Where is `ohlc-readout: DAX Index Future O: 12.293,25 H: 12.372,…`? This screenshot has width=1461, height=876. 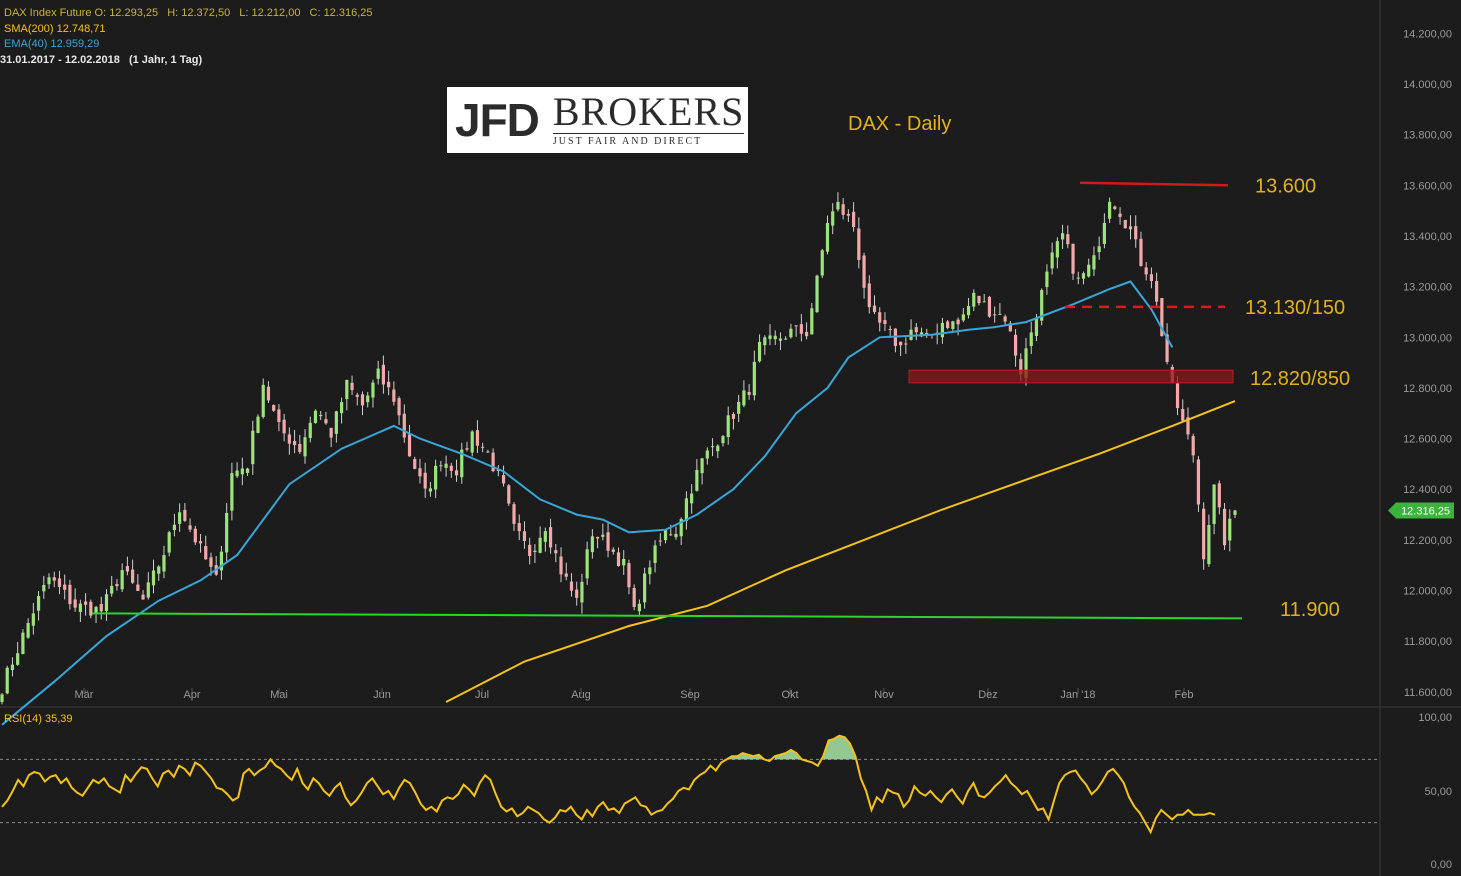 ohlc-readout: DAX Index Future O: 12.293,25 H: 12.372,… is located at coordinates (188, 13).